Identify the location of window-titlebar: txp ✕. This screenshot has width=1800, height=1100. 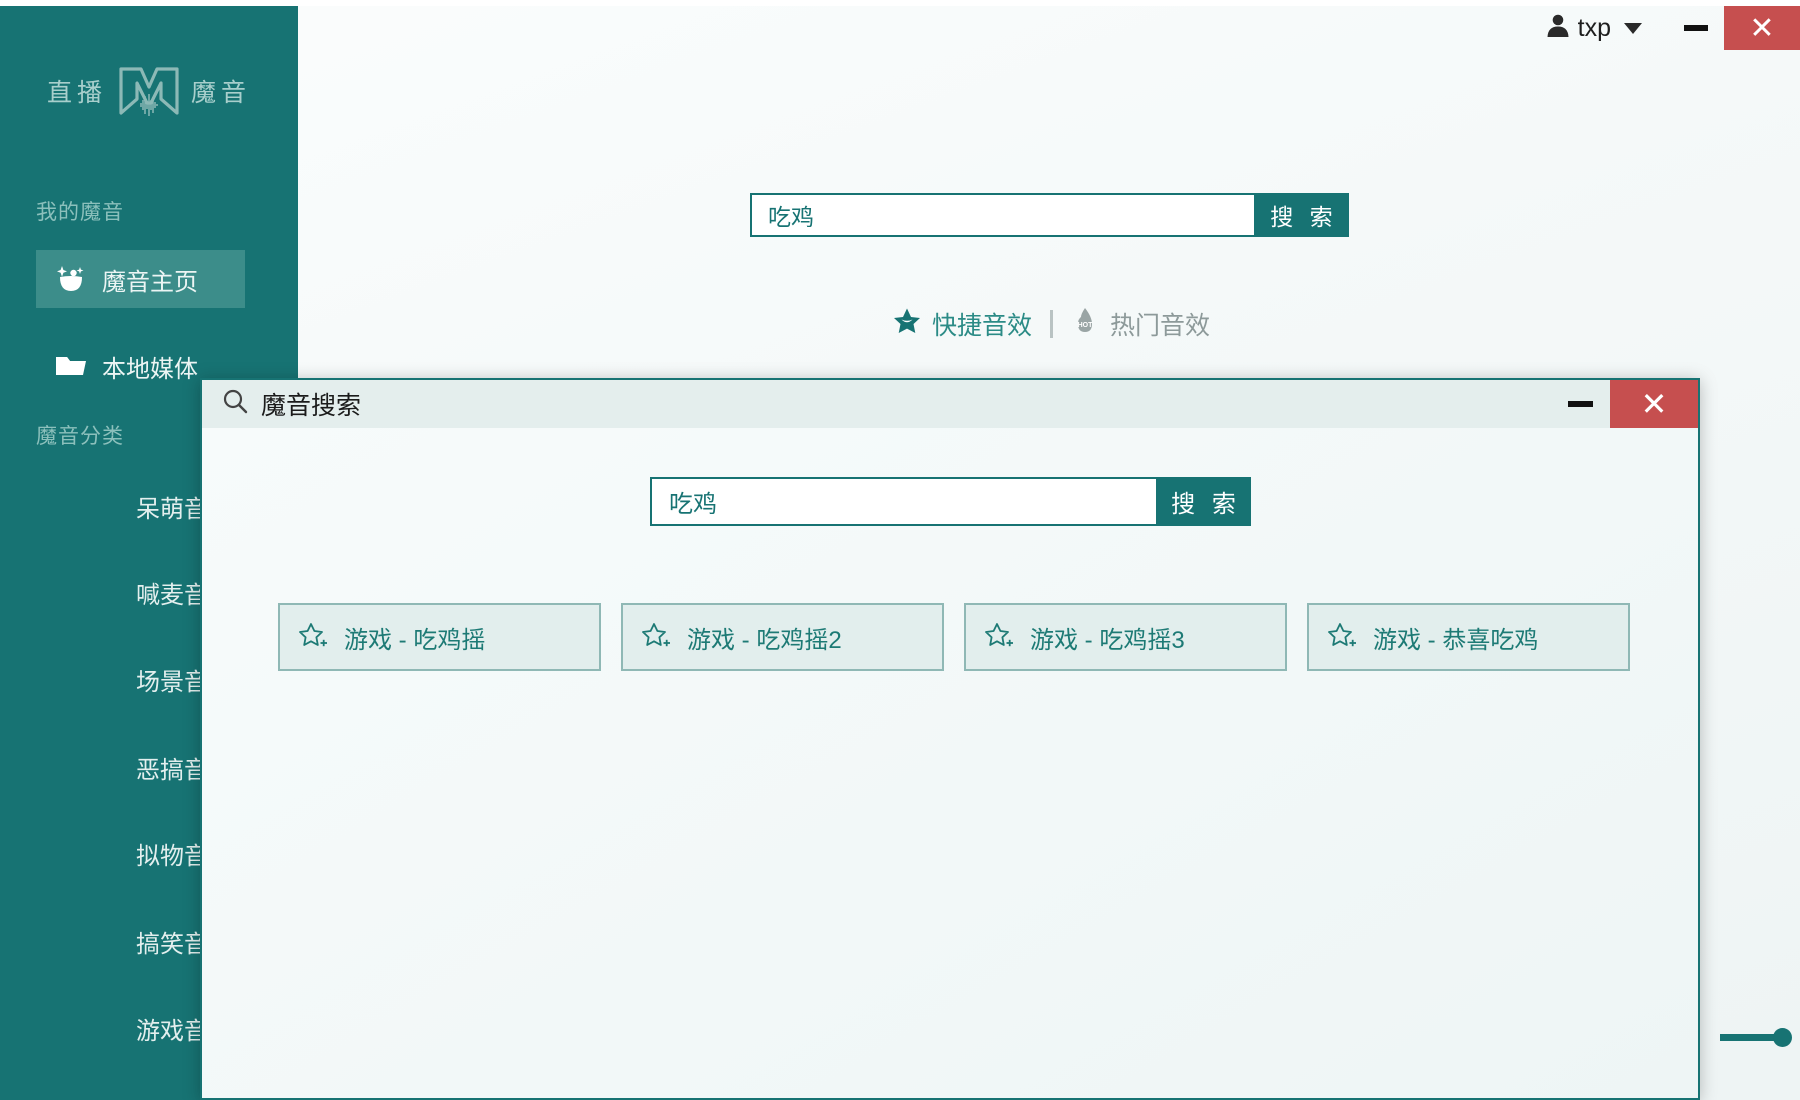
(1672, 28).